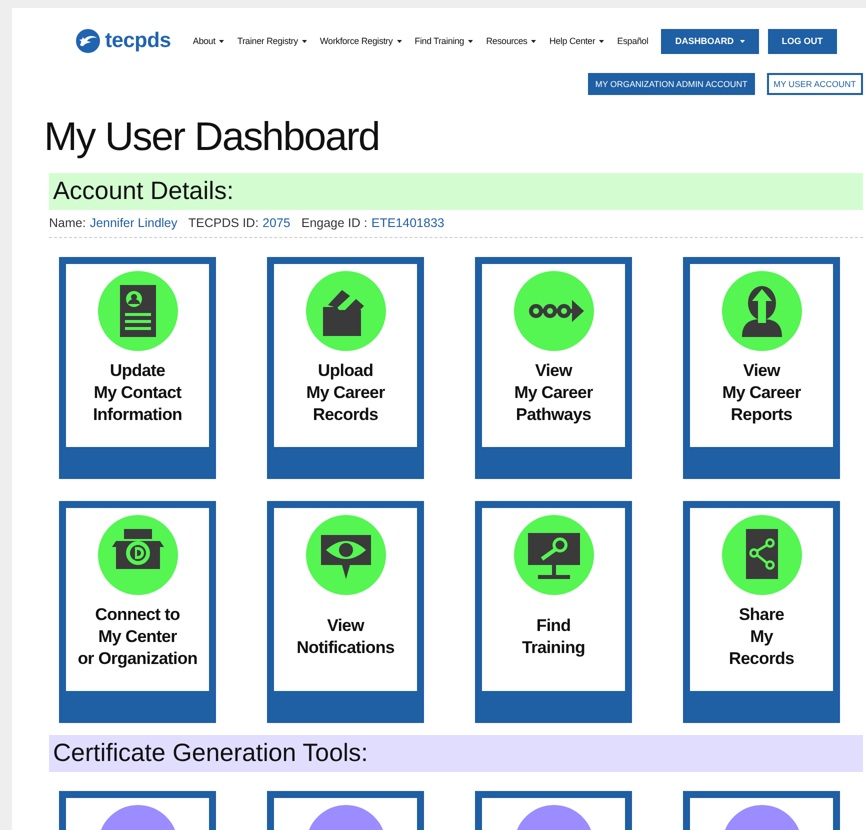  I want to click on dashboard-tile: Share My Records, so click(761, 612).